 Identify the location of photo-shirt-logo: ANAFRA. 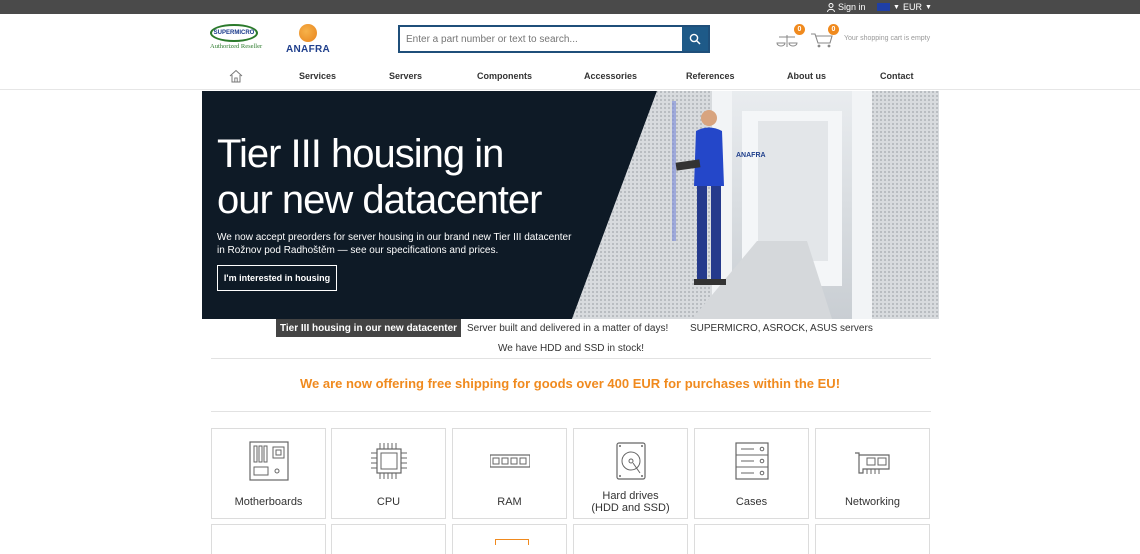
(751, 155).